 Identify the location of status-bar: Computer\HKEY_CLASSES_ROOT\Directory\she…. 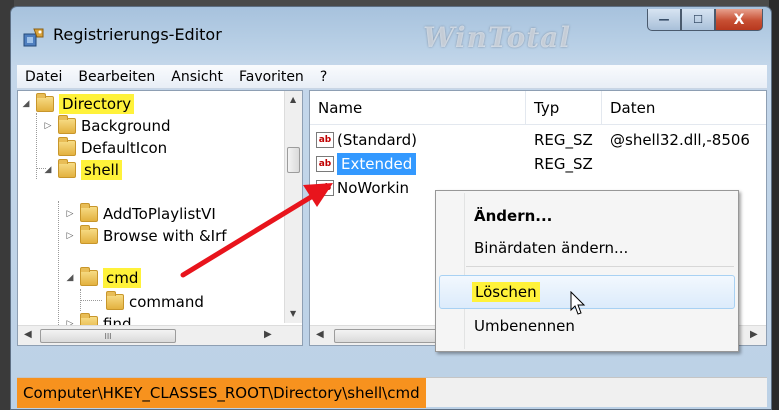
(392, 392).